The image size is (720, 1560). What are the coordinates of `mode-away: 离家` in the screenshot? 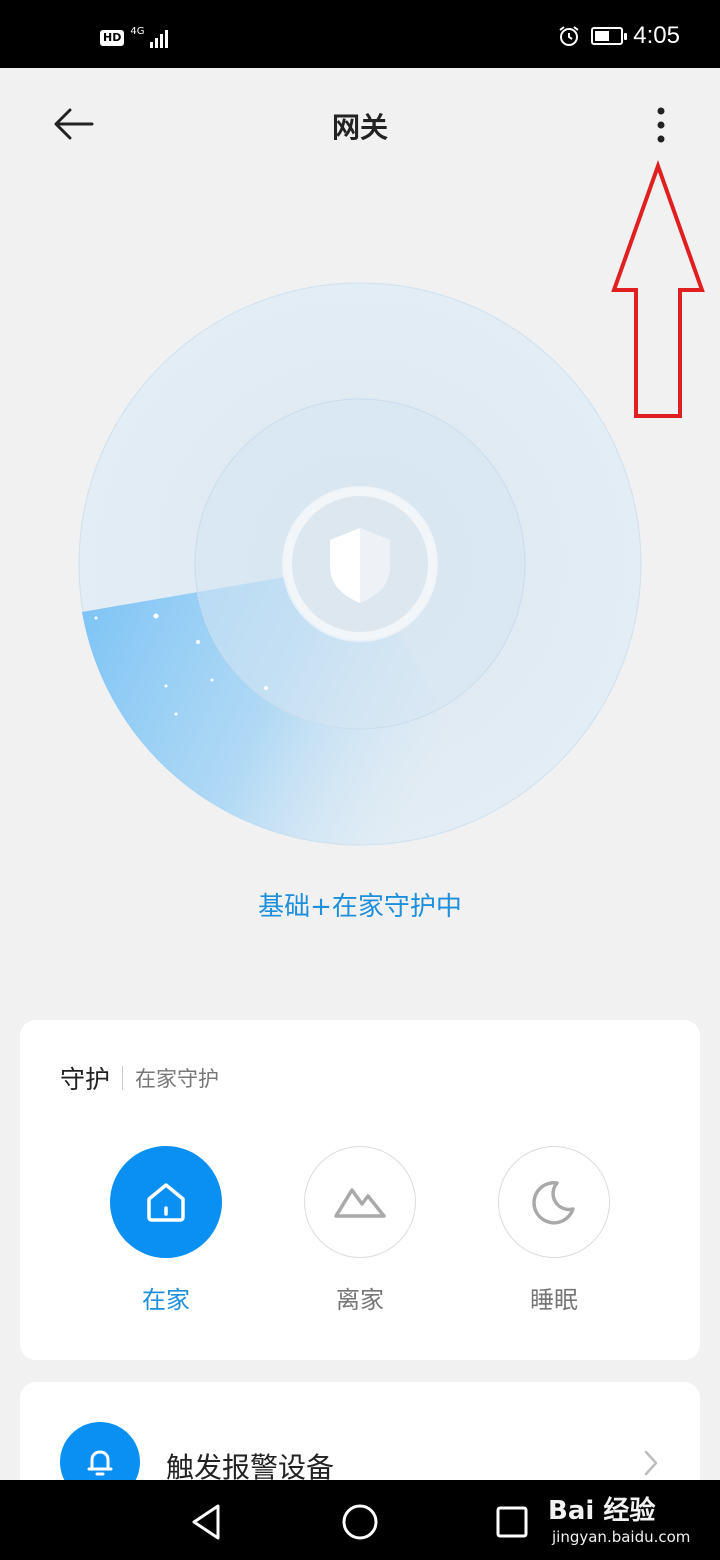 It's located at (360, 1230).